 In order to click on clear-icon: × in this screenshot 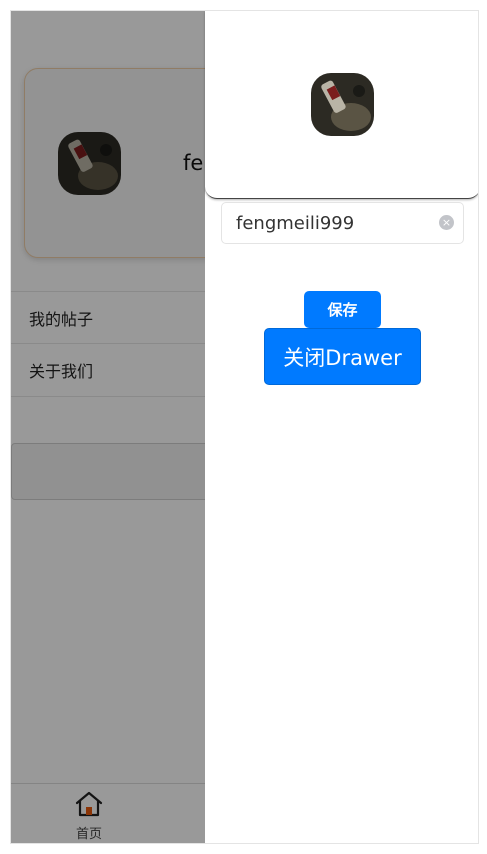, I will do `click(446, 222)`.